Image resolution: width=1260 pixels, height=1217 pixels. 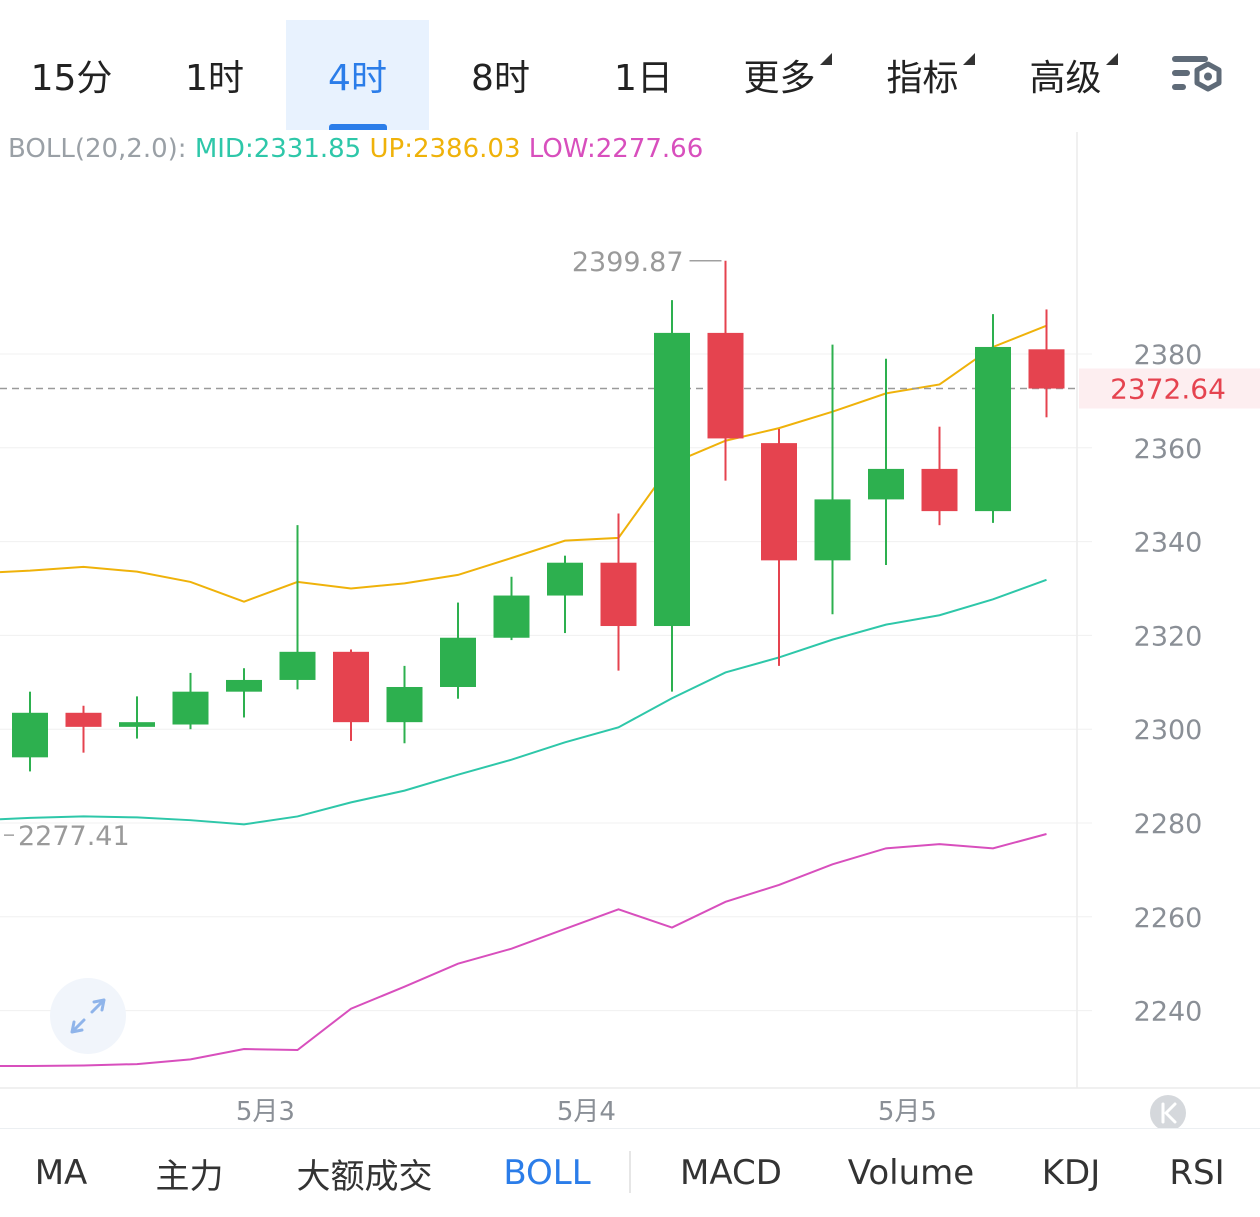 I want to click on x-axis-label: 5月5, so click(x=907, y=1112).